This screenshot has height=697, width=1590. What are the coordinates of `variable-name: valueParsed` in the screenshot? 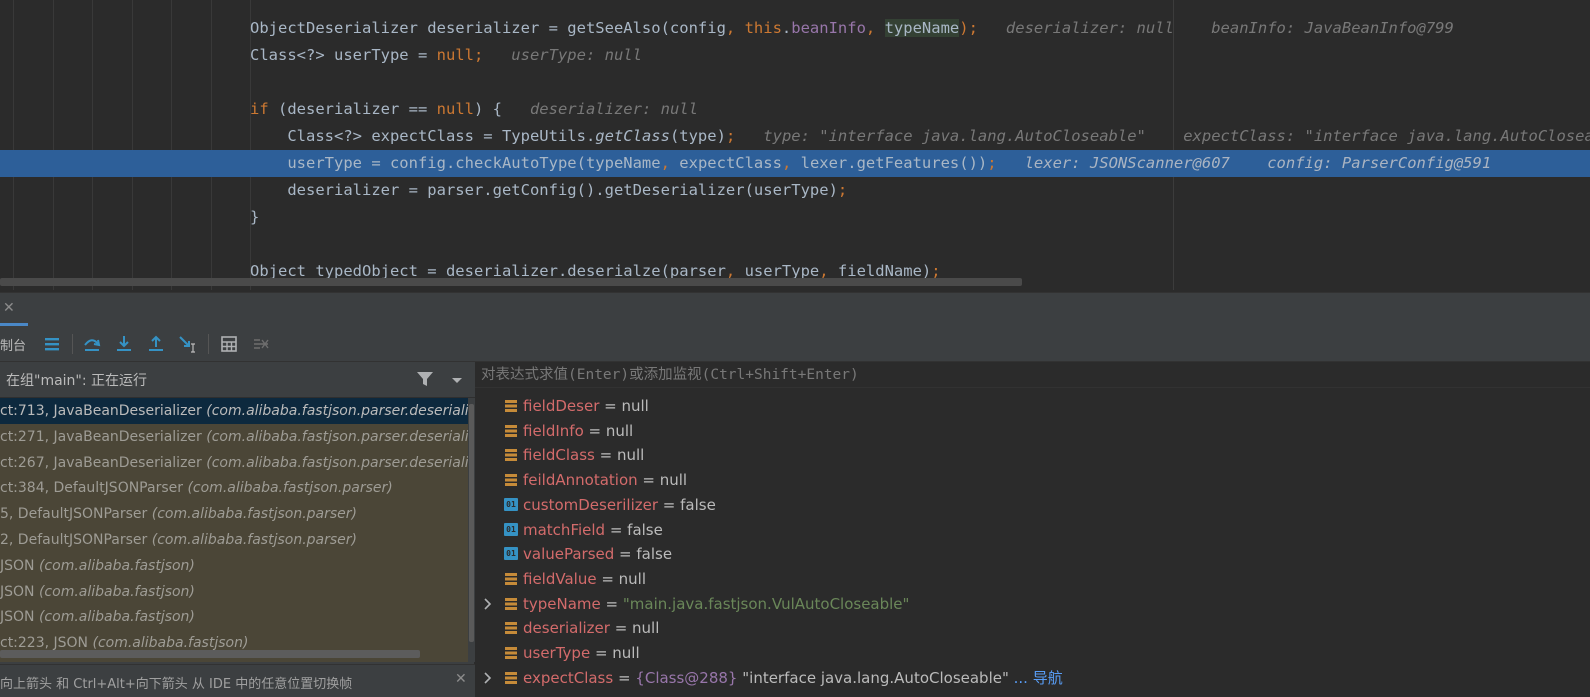 It's located at (569, 554).